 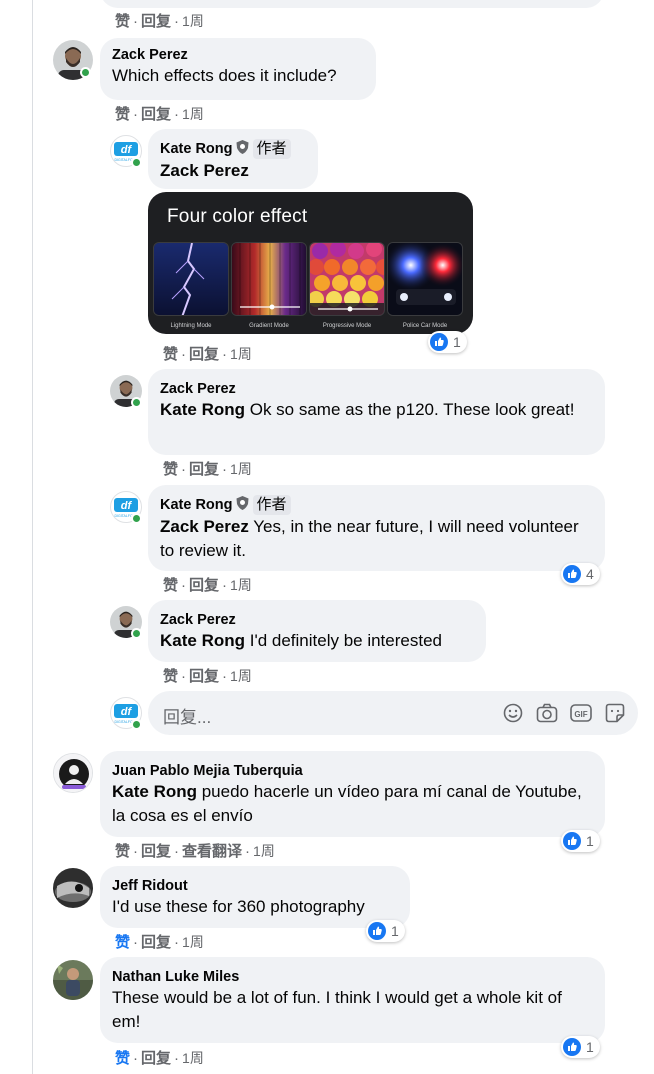 I want to click on author-name: Juan Pablo Mejia Tuberquia, so click(x=352, y=771).